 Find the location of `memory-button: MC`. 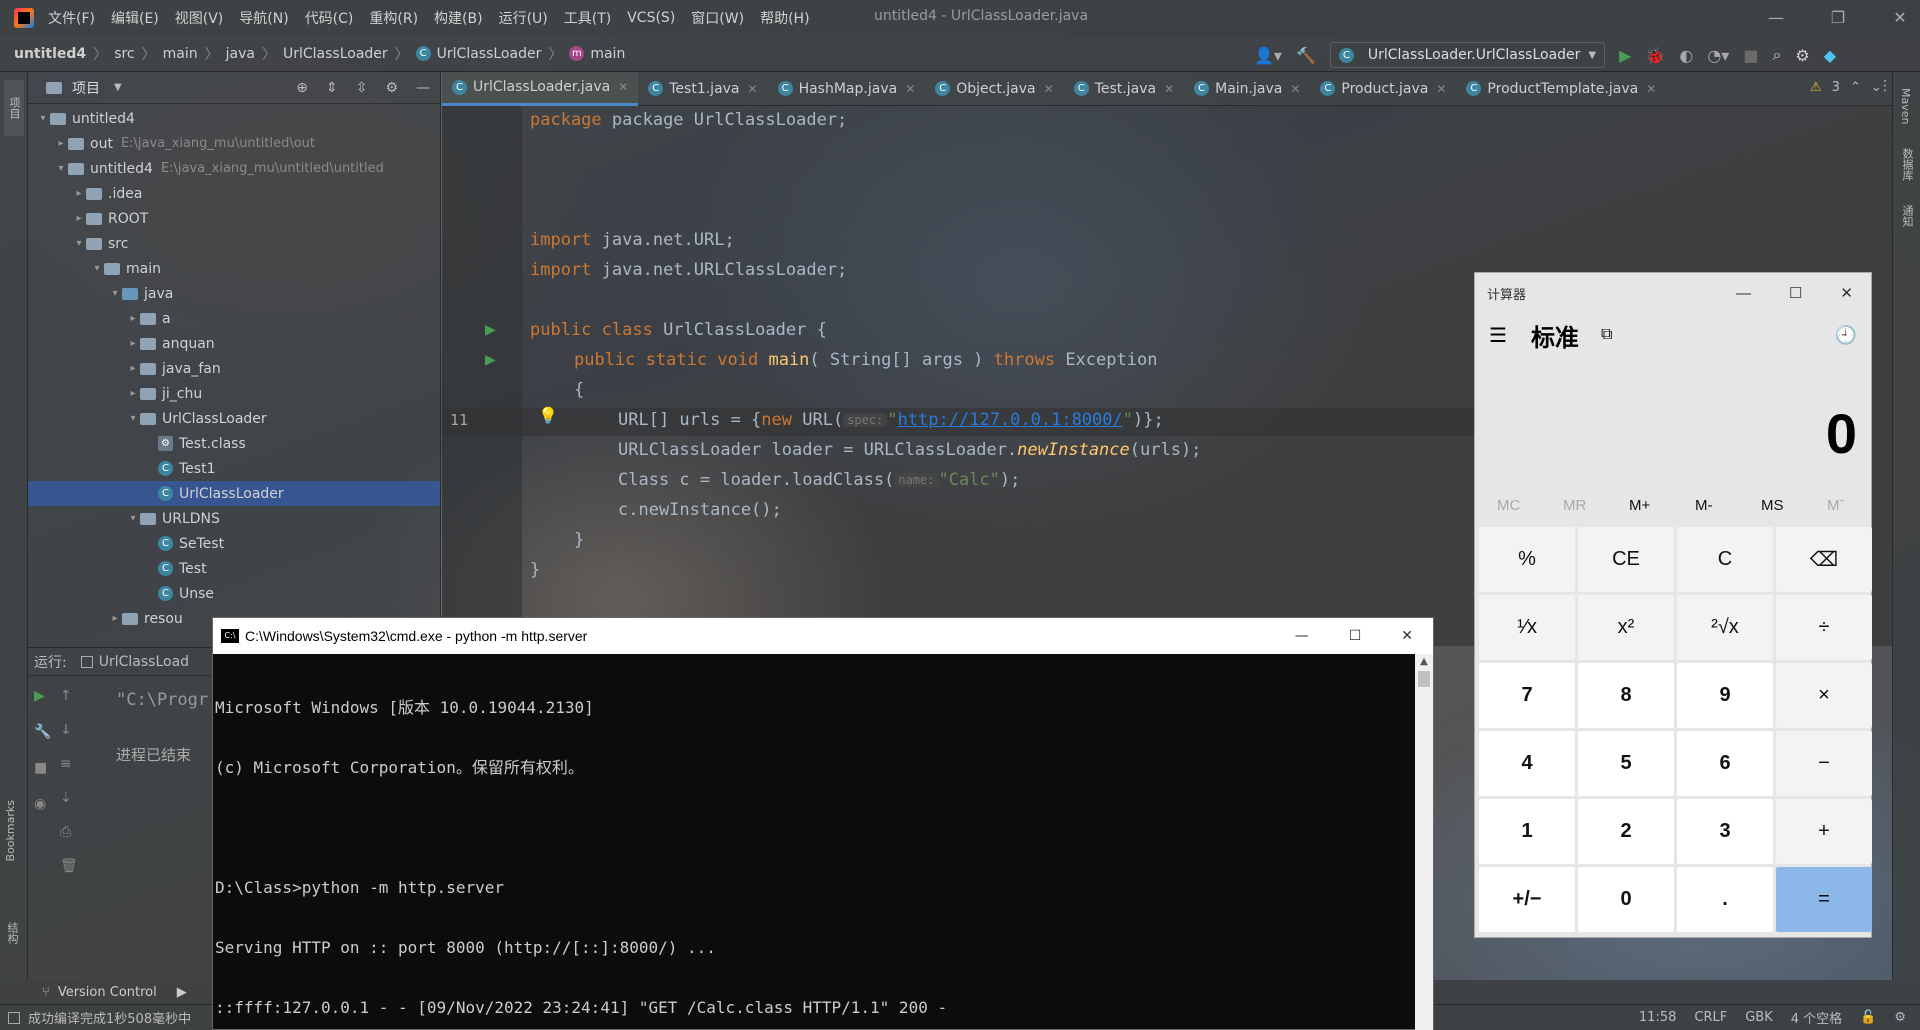

memory-button: MC is located at coordinates (1508, 505).